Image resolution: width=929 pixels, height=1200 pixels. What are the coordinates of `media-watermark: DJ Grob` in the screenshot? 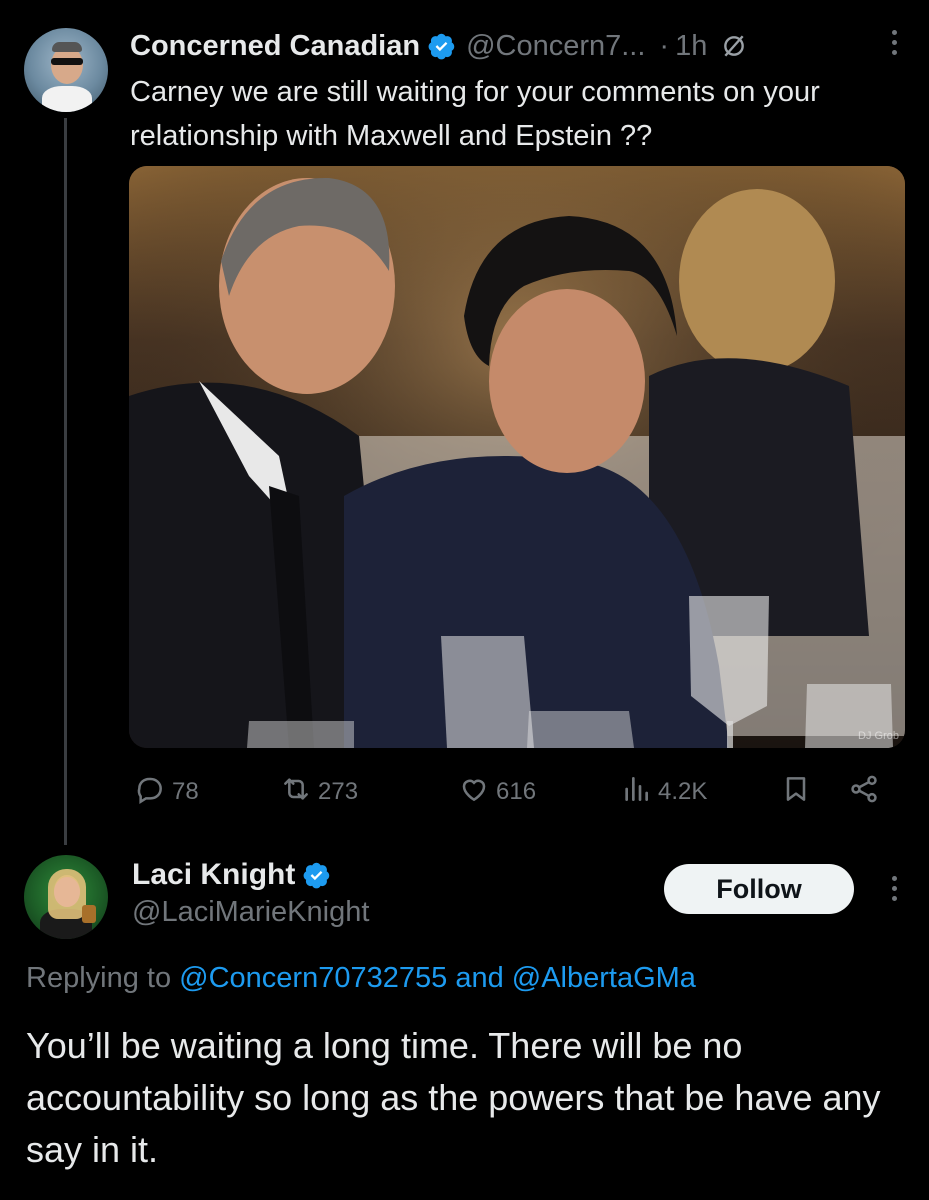 It's located at (878, 736).